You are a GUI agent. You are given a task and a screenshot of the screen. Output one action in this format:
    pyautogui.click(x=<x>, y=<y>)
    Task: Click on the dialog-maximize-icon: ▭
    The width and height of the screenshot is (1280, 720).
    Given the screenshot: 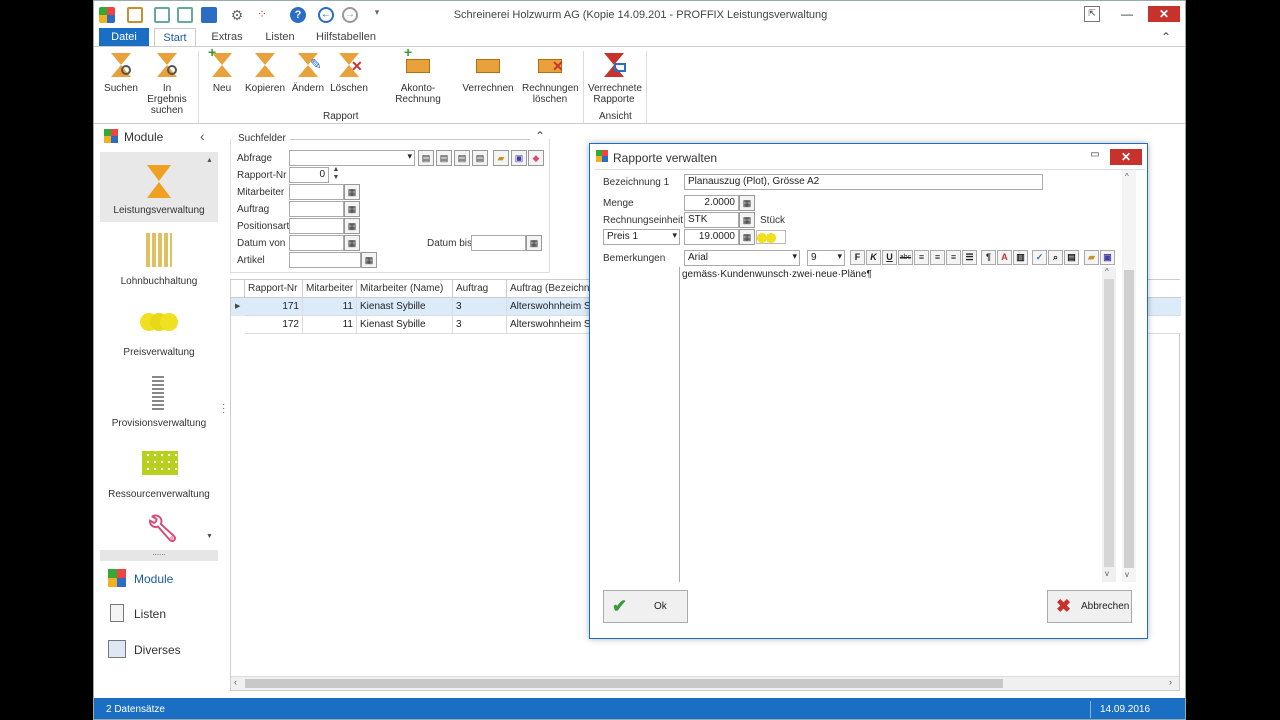 What is the action you would take?
    pyautogui.click(x=1095, y=156)
    